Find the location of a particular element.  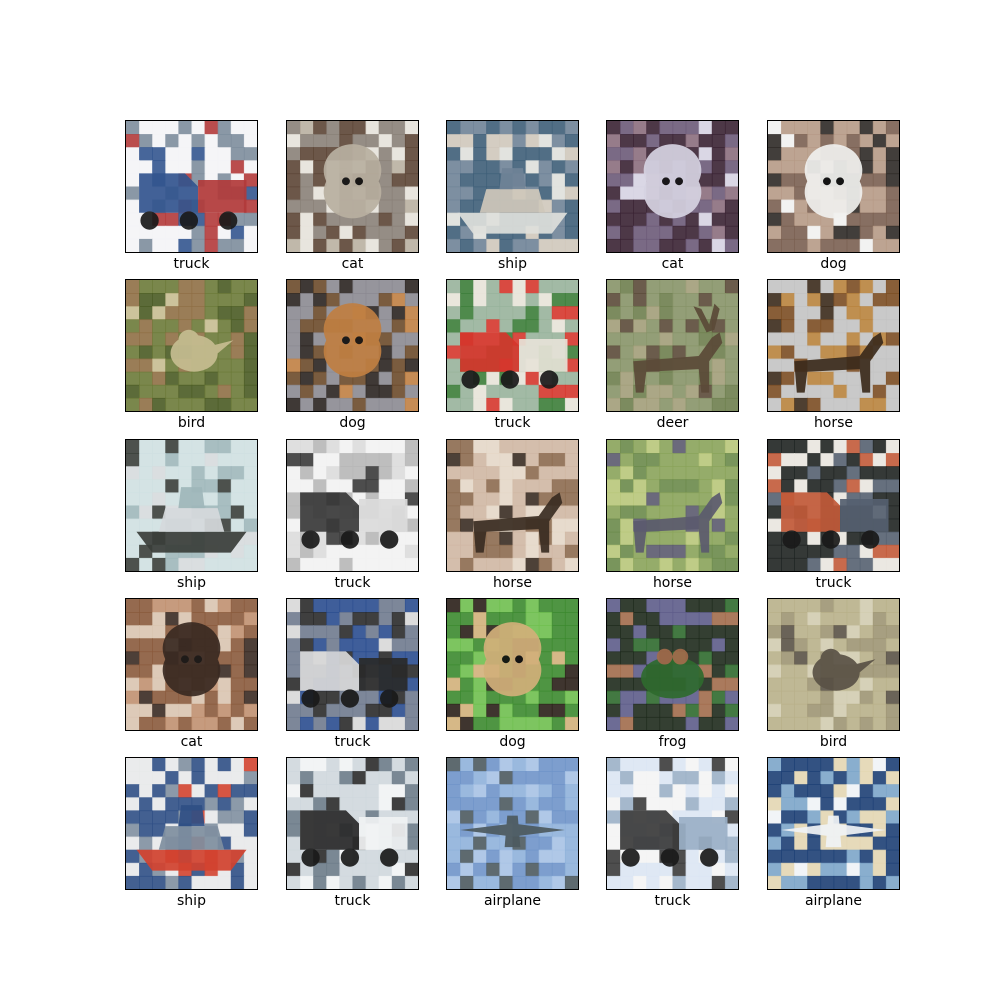

frog-photo is located at coordinates (672, 664).